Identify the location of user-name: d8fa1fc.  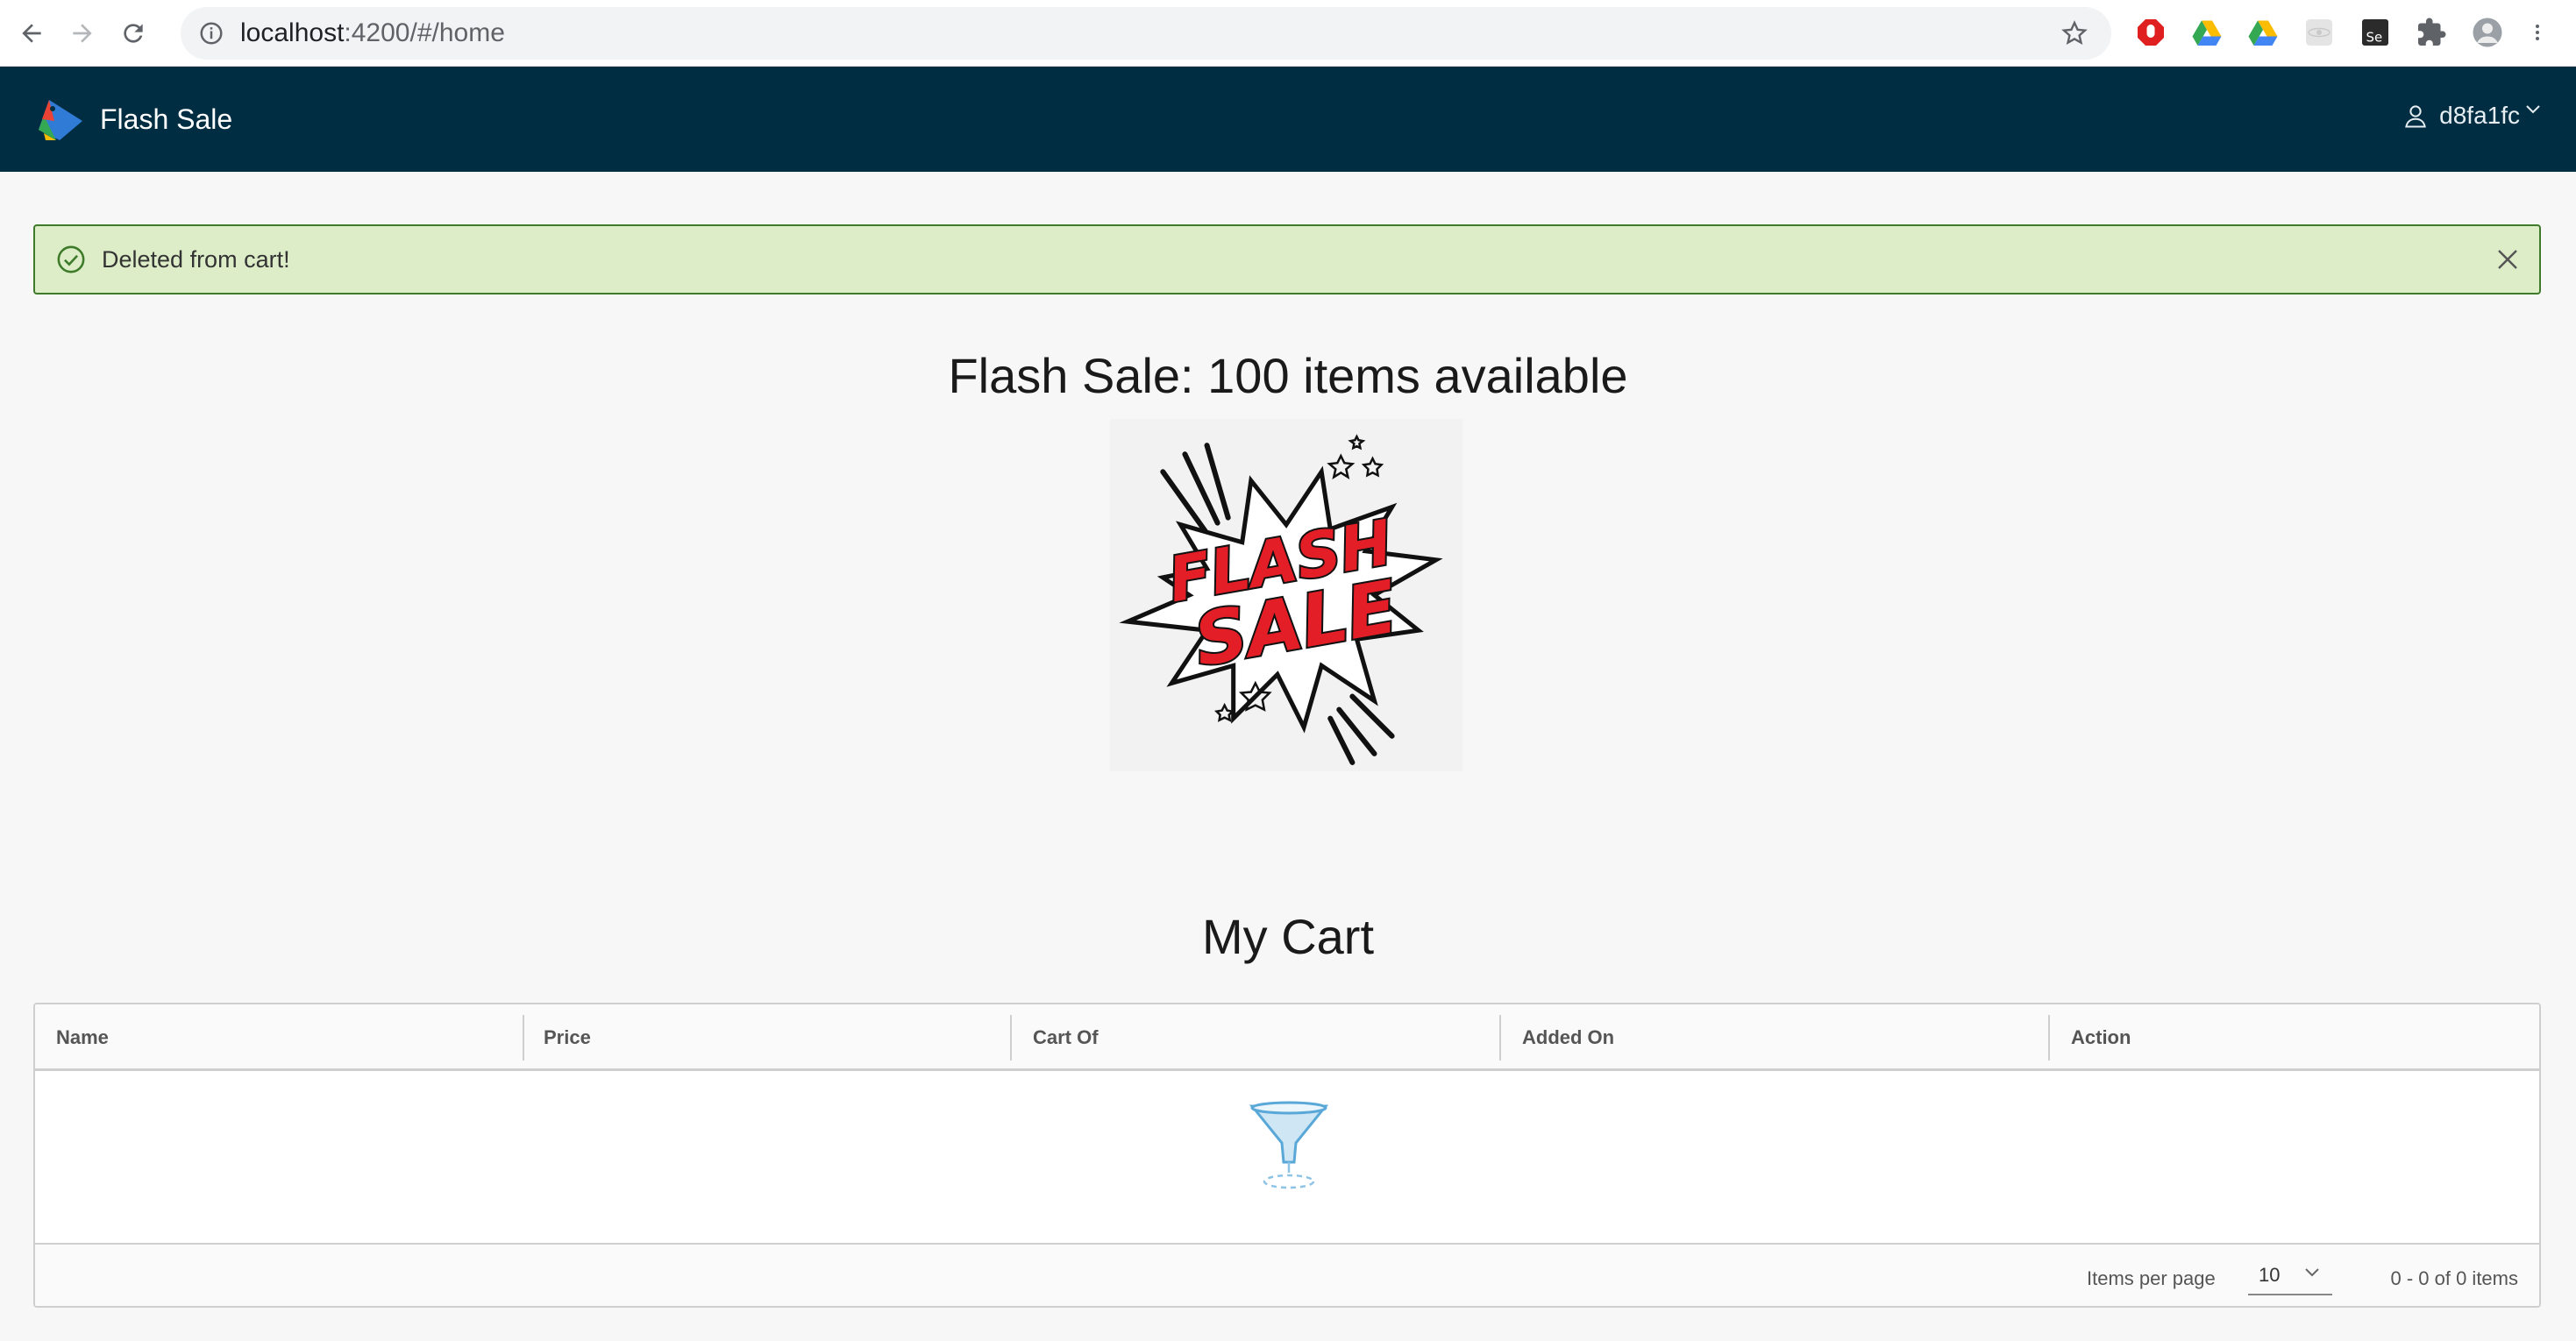
(2479, 115).